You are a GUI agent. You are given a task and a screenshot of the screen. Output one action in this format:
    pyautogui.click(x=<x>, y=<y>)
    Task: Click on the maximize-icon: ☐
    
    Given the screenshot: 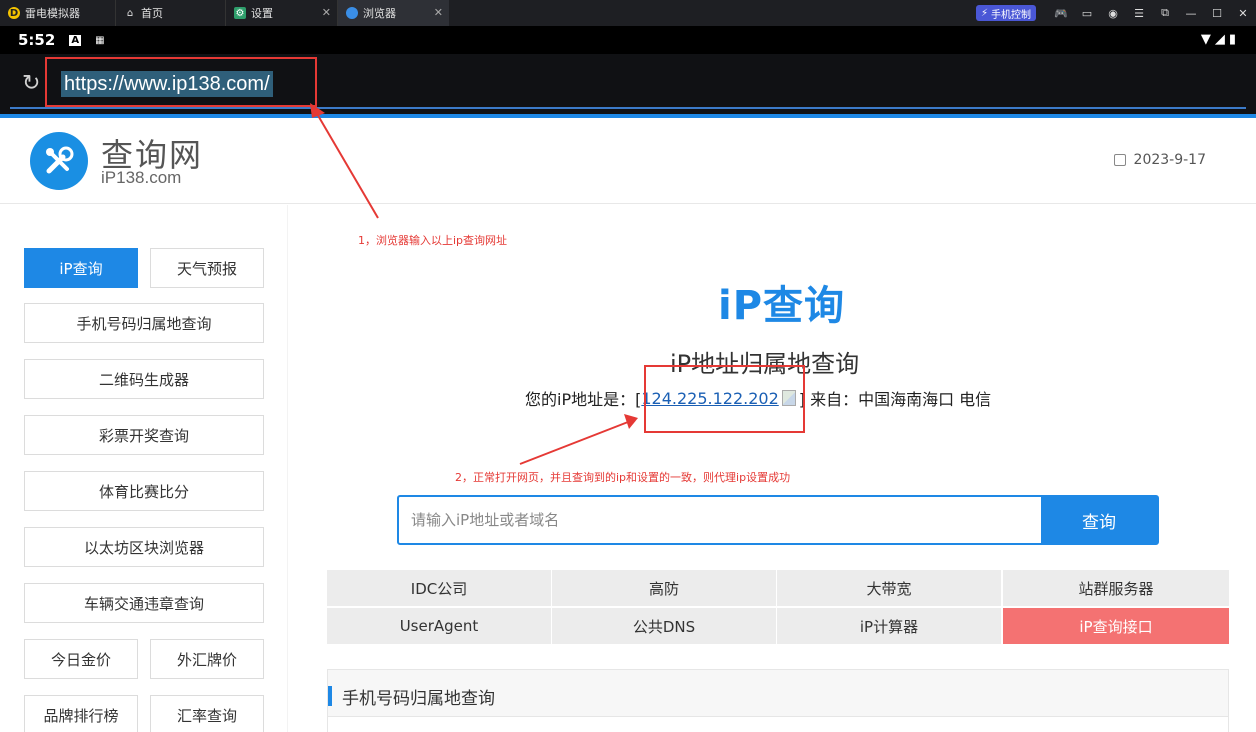 What is the action you would take?
    pyautogui.click(x=1217, y=13)
    